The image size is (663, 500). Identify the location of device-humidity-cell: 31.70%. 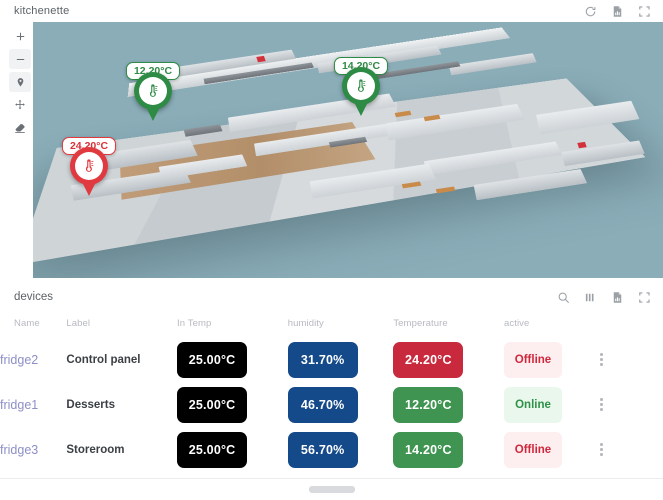
(340, 359).